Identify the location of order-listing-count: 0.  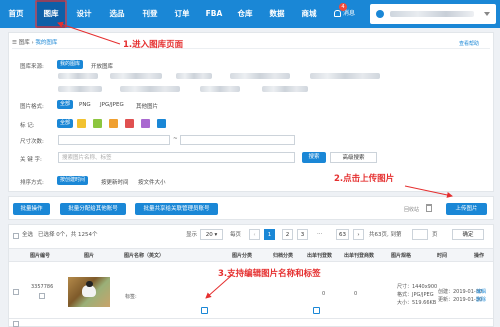
(324, 294).